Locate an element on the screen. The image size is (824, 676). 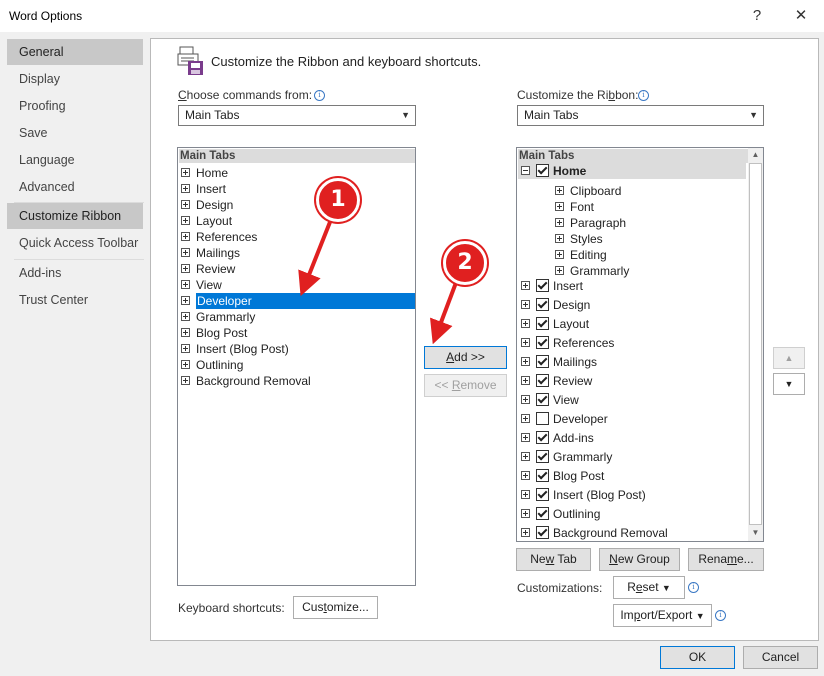
scroll-up-arrow-icon: ▲ is located at coordinates (755, 154).